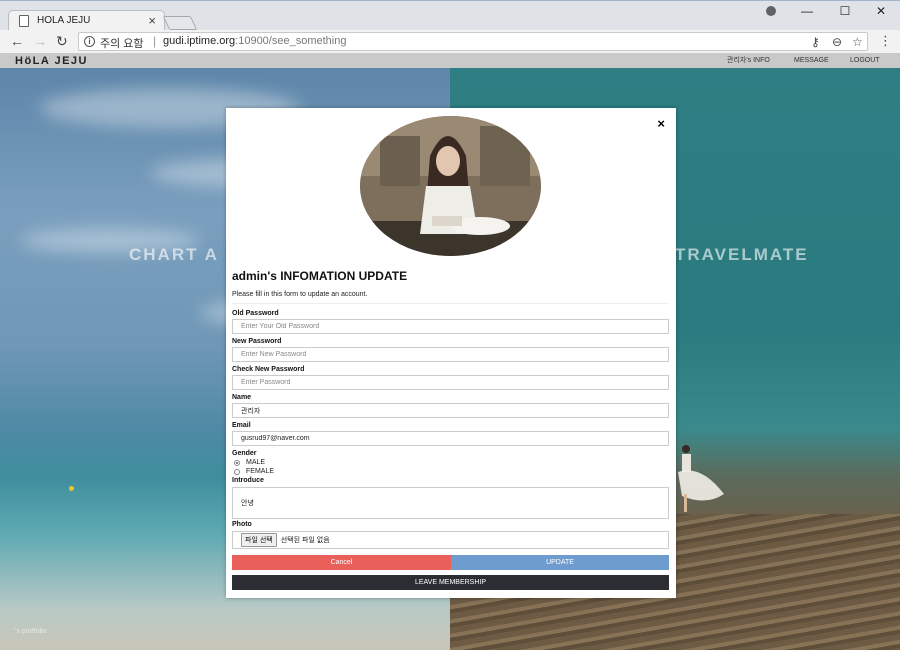  What do you see at coordinates (450, 61) in the screenshot?
I see `site-header: HöLA JEJU 관리자's INFO MESSAGE LOGOUT` at bounding box center [450, 61].